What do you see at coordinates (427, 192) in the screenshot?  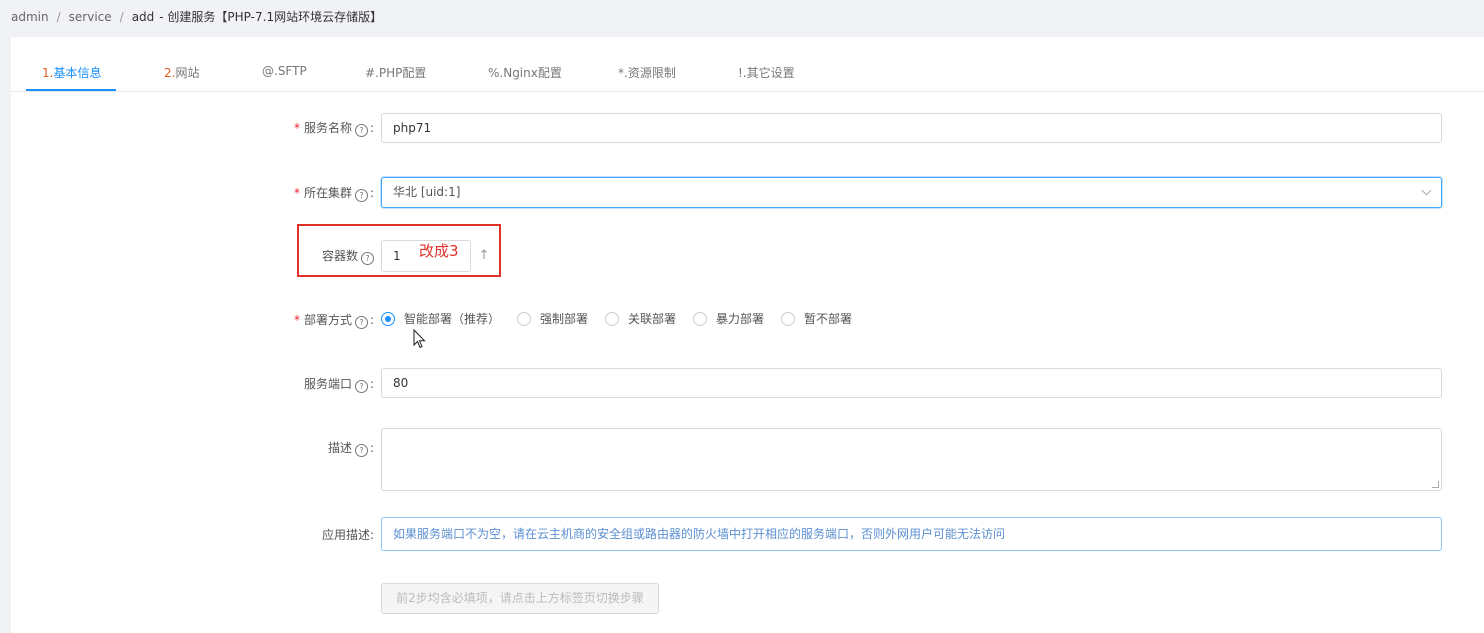 I see `cluster-select-value: 华北 [uid:1]` at bounding box center [427, 192].